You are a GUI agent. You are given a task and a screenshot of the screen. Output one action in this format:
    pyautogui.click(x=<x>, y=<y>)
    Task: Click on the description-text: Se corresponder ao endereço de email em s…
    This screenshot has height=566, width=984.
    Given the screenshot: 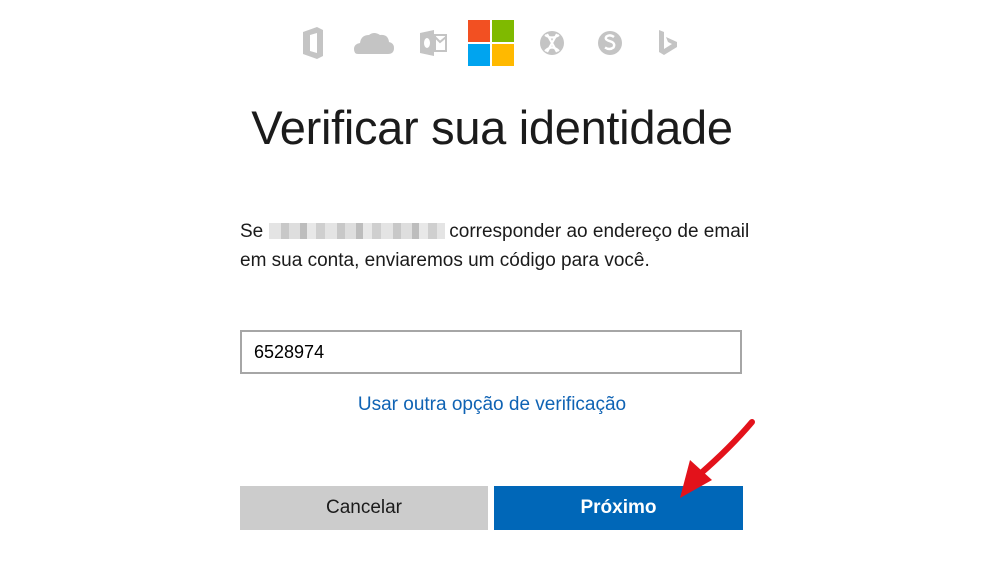 What is the action you would take?
    pyautogui.click(x=500, y=246)
    